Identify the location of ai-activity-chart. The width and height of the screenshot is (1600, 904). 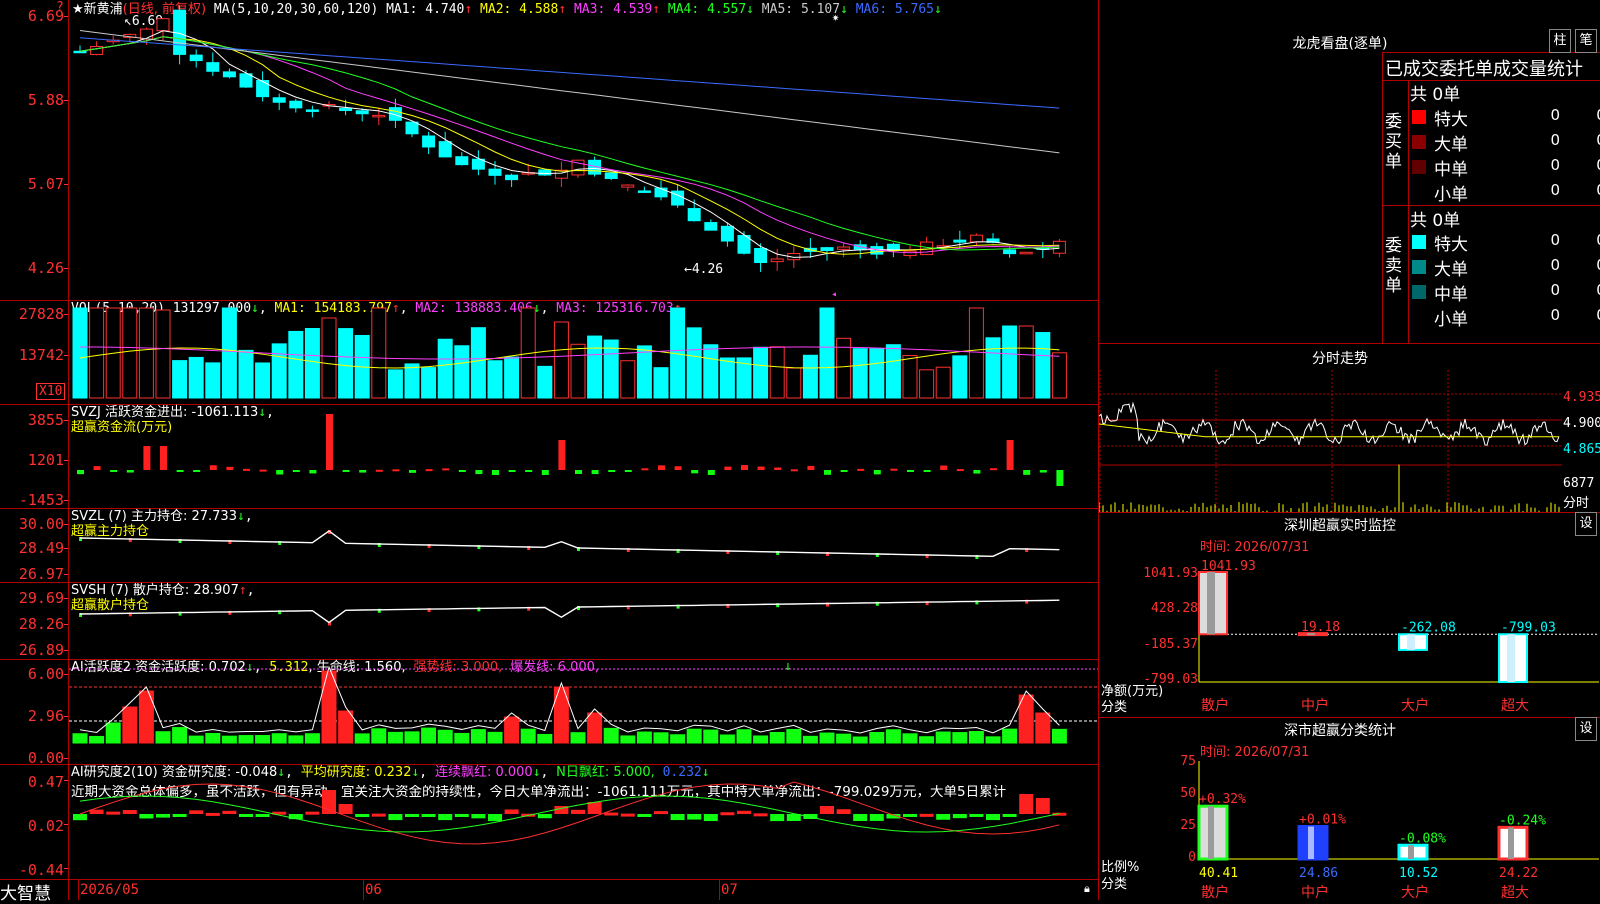
(549, 711).